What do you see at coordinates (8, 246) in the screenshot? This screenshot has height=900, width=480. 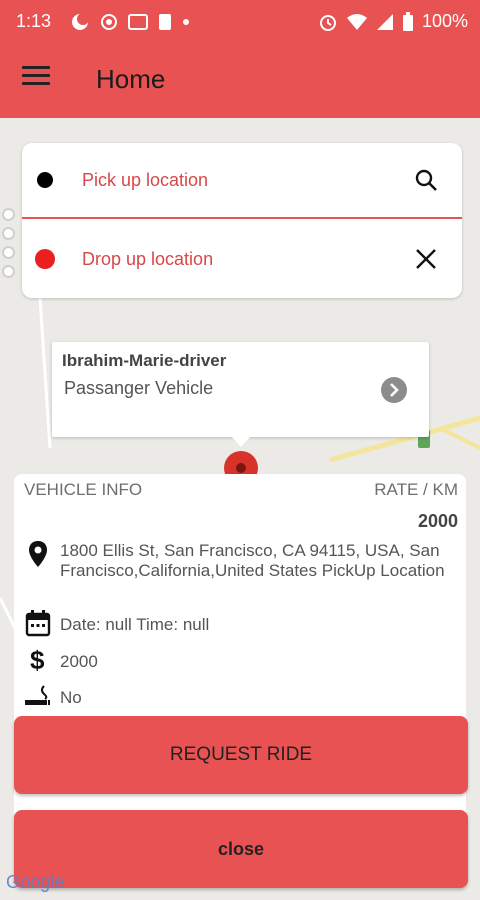 I see `map-side-markers` at bounding box center [8, 246].